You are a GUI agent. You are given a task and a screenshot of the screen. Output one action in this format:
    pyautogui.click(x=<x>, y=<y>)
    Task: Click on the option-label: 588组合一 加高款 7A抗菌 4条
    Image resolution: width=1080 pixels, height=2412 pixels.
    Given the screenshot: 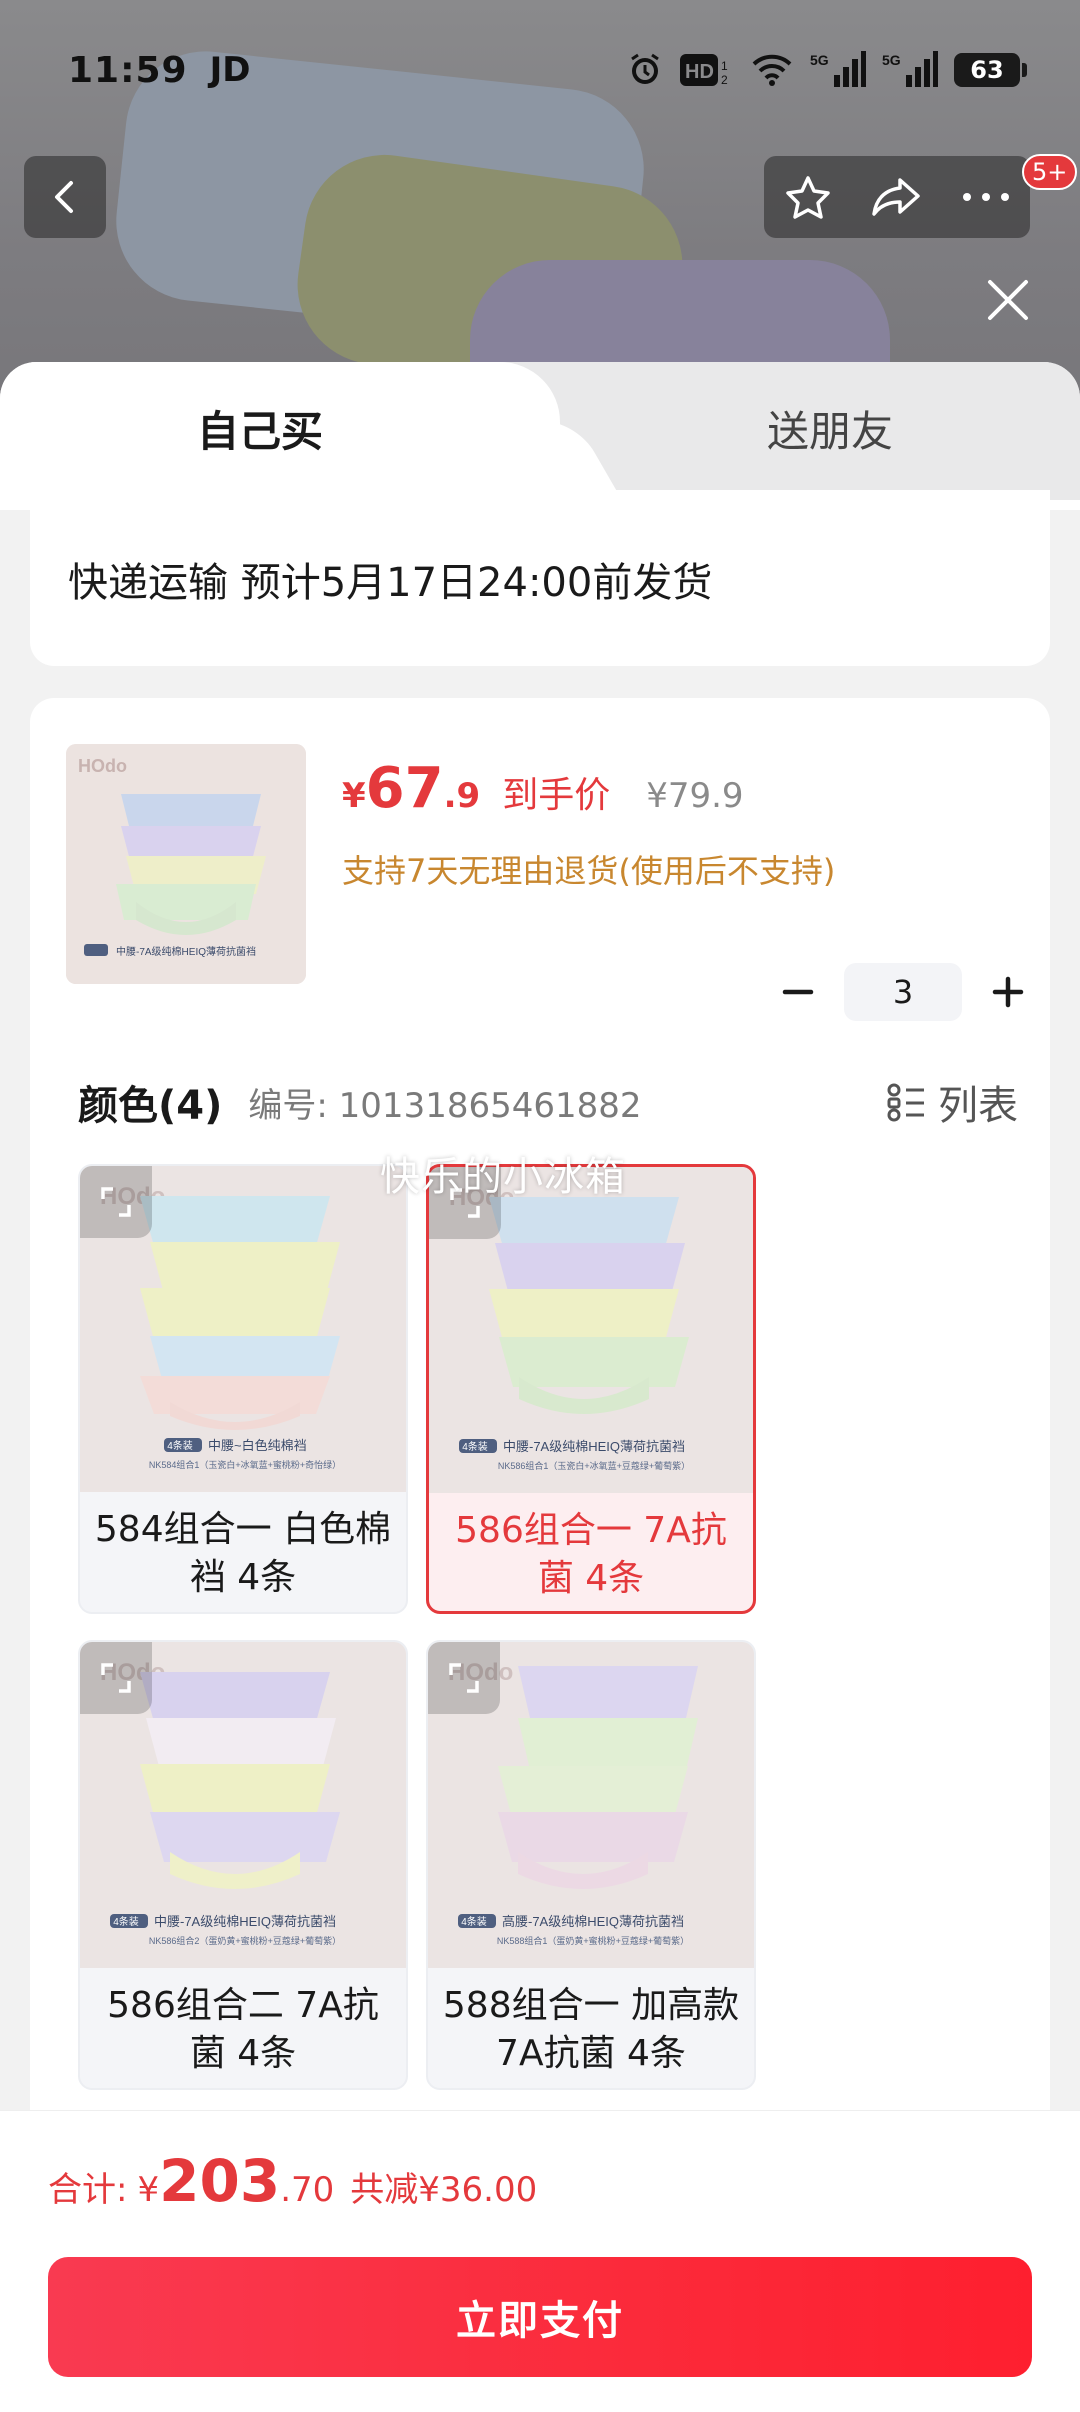 What is the action you would take?
    pyautogui.click(x=591, y=2029)
    